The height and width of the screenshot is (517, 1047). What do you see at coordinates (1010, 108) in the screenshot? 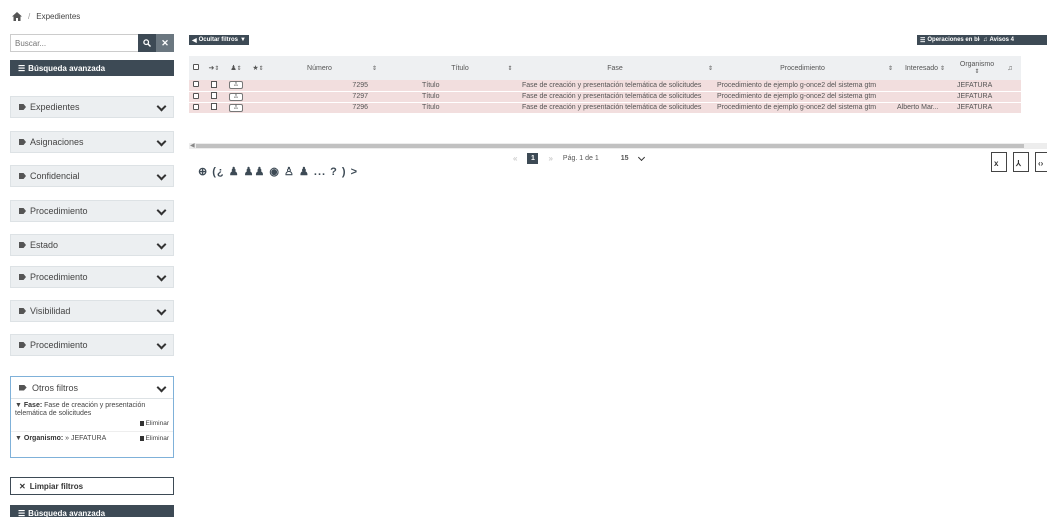
I see `cell-notifications` at bounding box center [1010, 108].